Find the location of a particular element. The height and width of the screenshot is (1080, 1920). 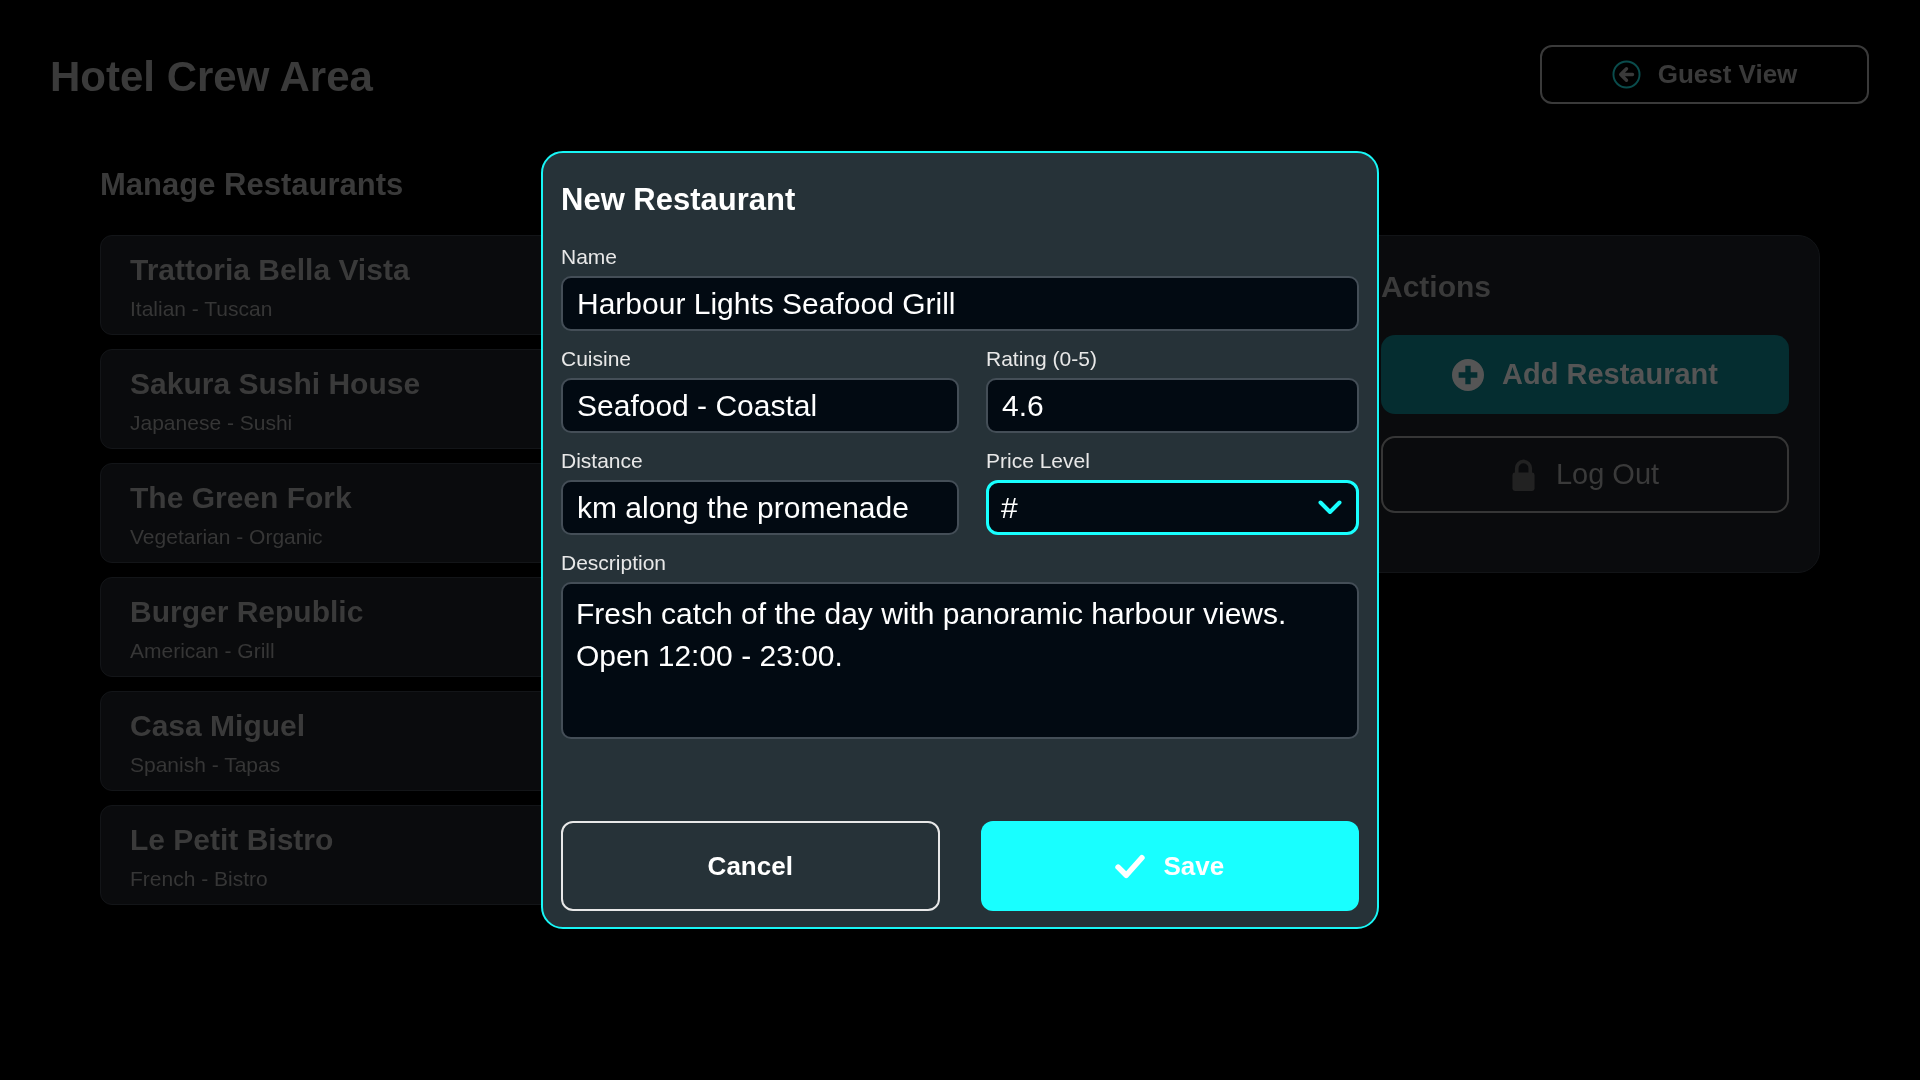

text-area: Fresh catch of the day with panoramic harbour views. Open 12:00 - 23:00. is located at coordinates (960, 660).